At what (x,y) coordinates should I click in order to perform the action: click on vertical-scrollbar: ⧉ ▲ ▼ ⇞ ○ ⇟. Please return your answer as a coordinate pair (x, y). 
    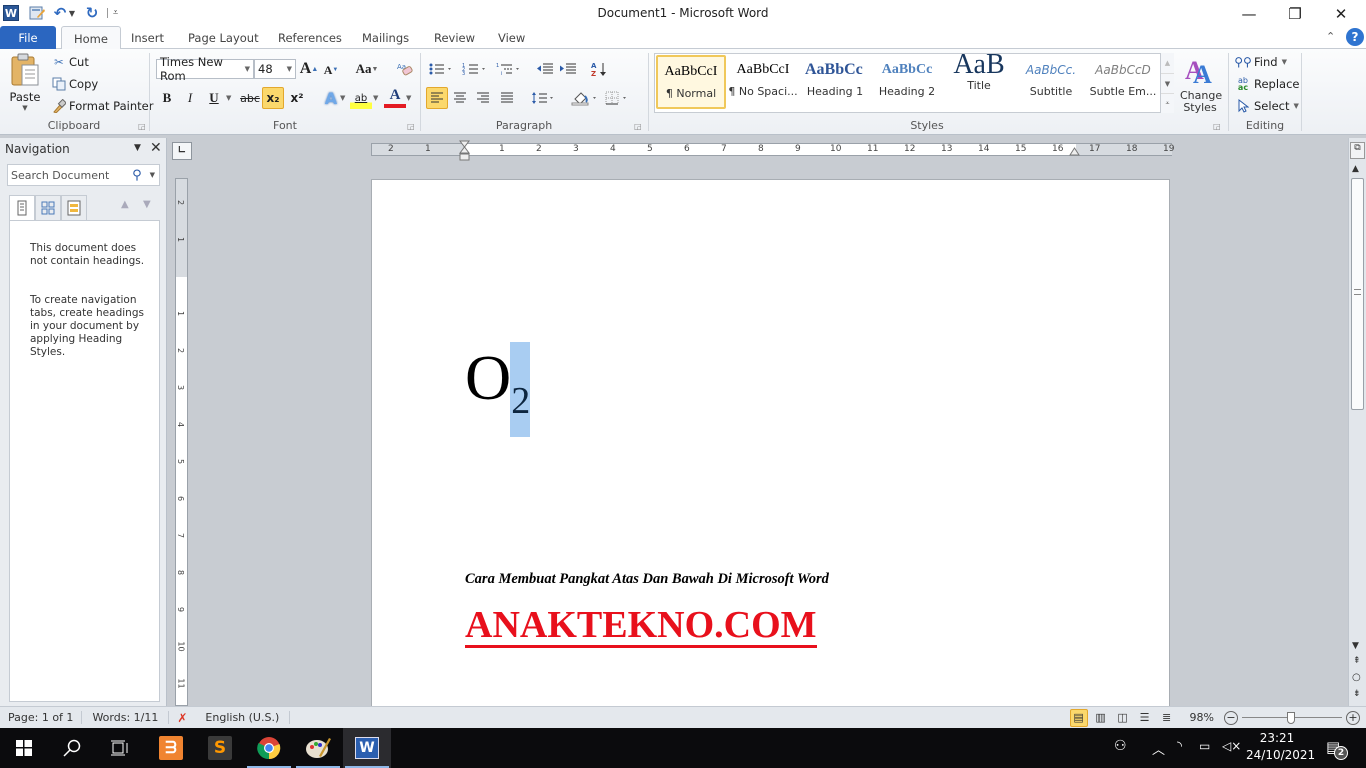
    Looking at the image, I should click on (1357, 422).